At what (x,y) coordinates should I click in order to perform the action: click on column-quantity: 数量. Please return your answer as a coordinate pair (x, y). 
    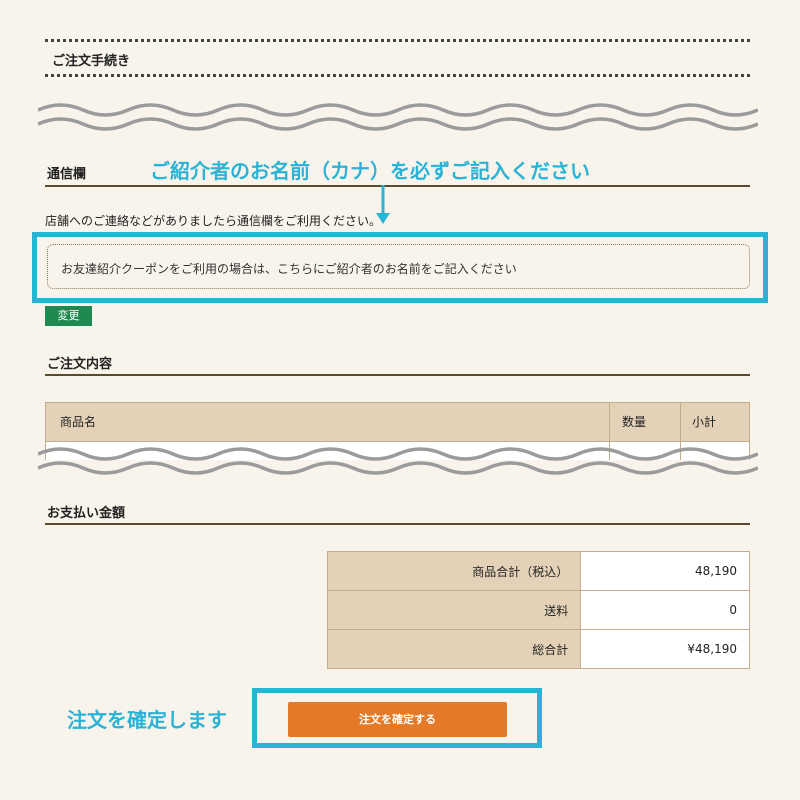
    Looking at the image, I should click on (634, 422).